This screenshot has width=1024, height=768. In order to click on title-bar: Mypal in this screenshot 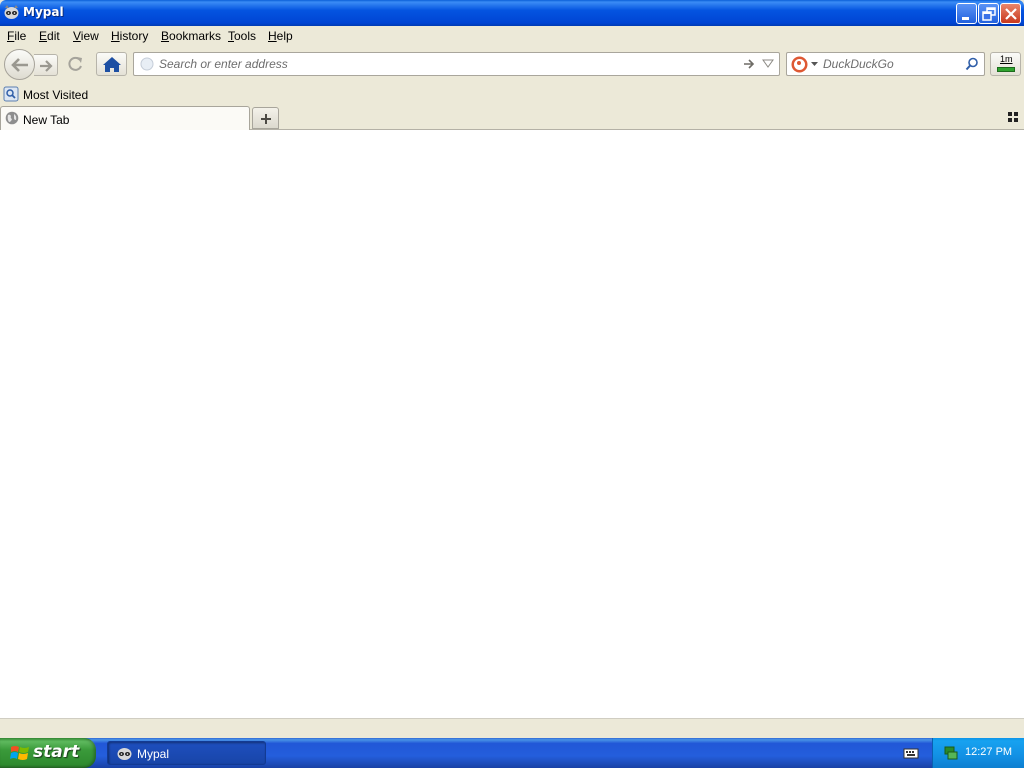, I will do `click(512, 13)`.